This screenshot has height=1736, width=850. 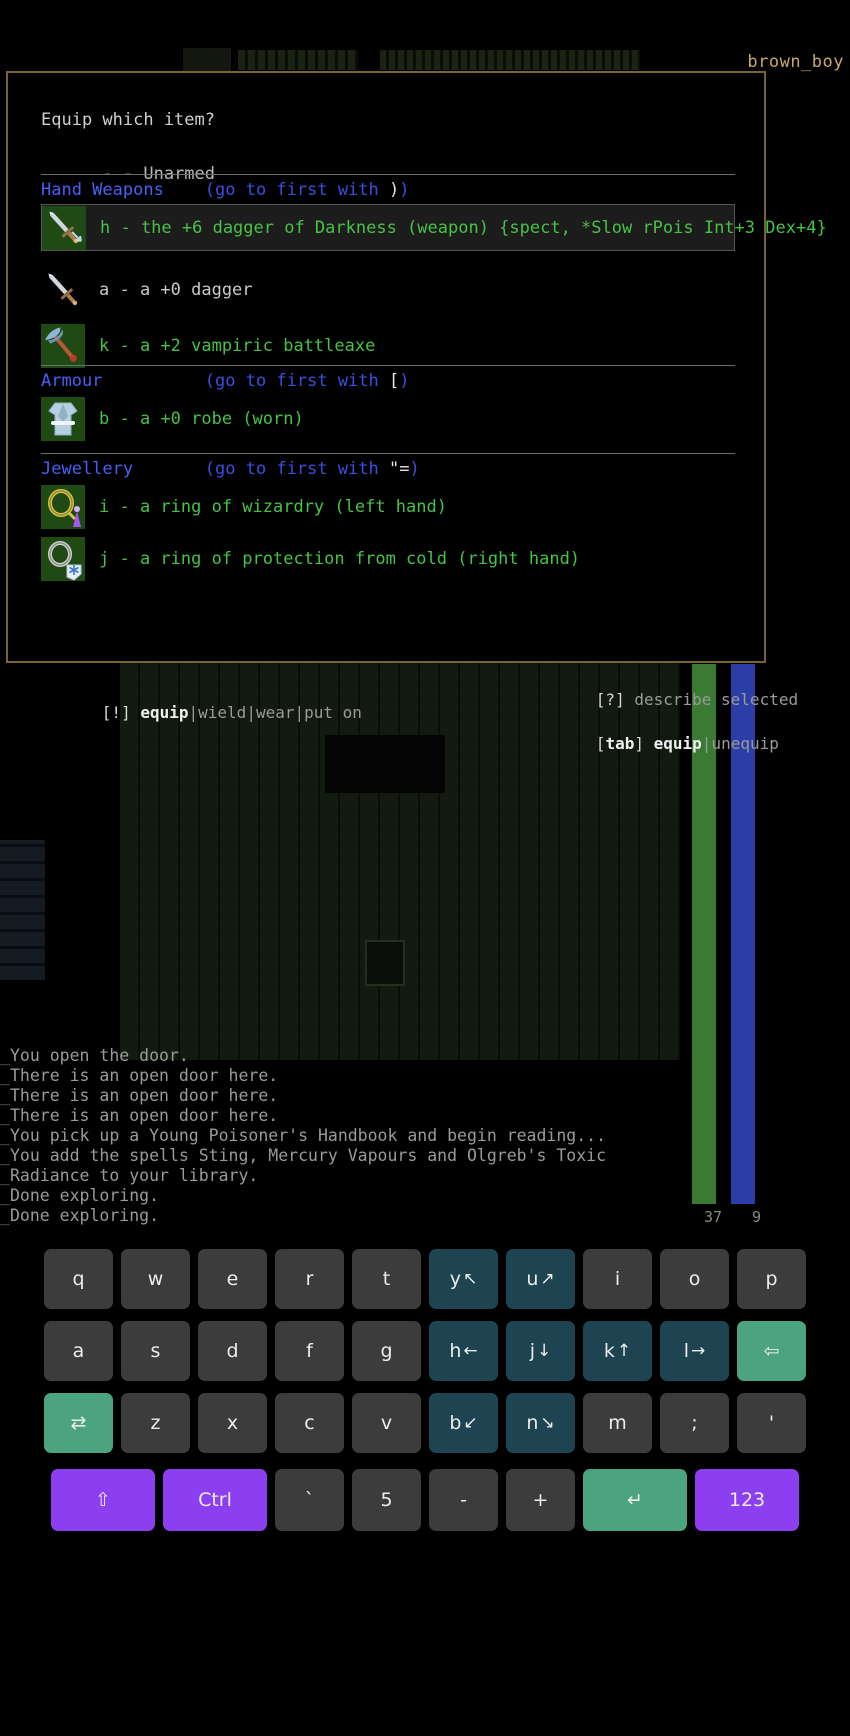 I want to click on key-label: Ctrl, so click(x=215, y=1500).